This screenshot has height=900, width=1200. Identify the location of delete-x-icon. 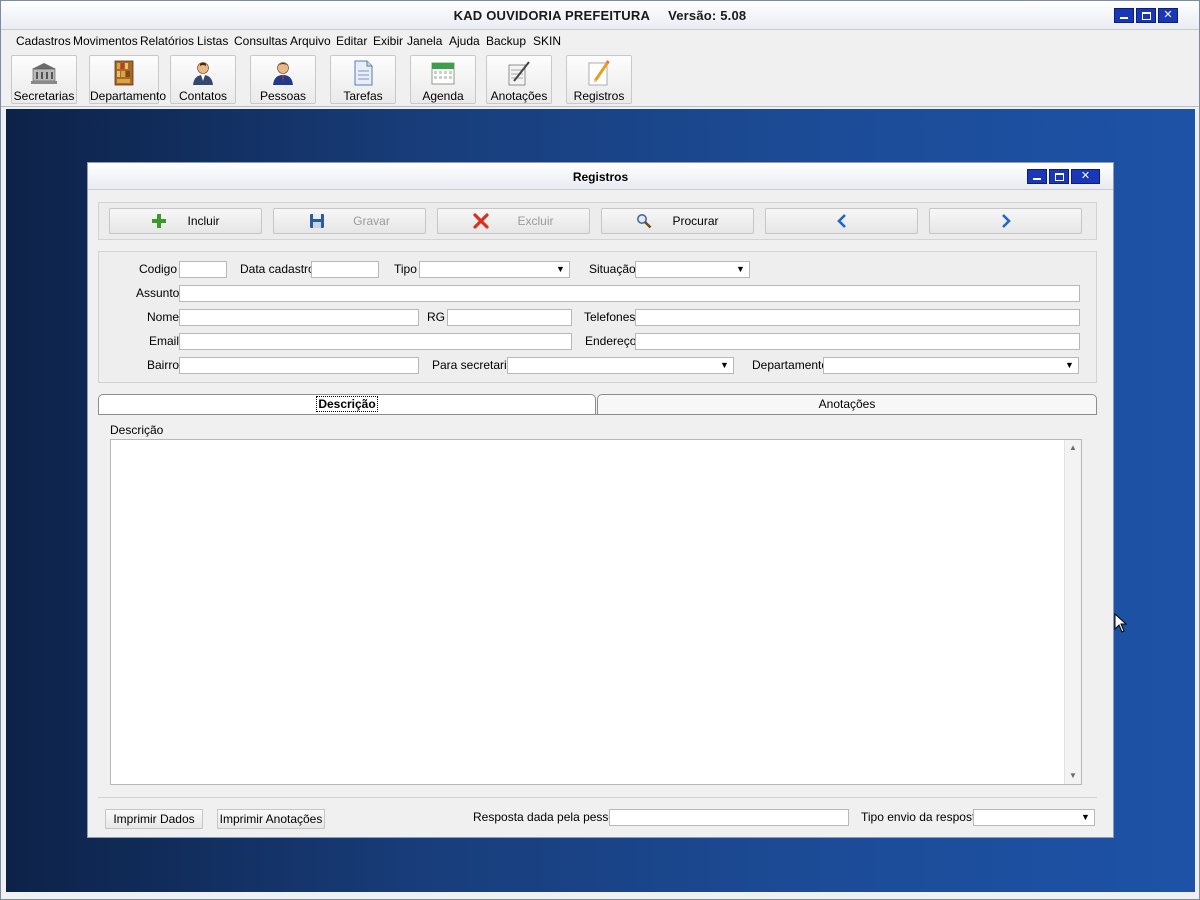
(481, 221).